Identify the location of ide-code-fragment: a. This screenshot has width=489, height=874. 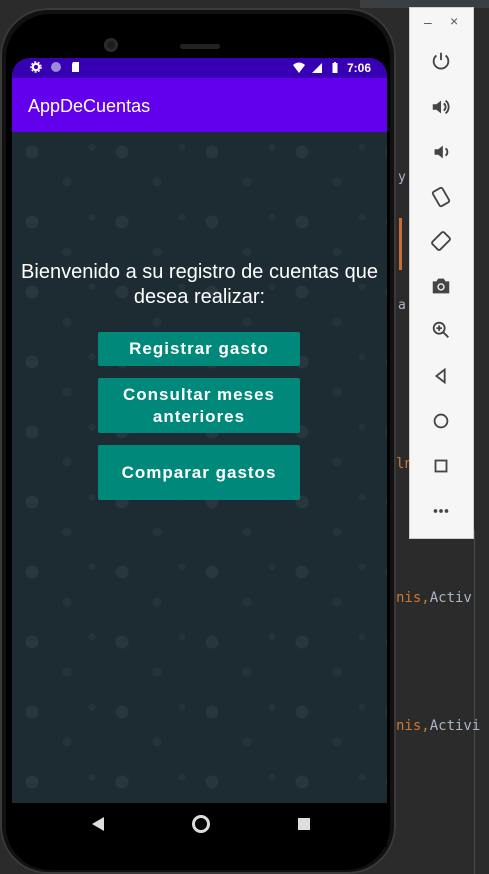
(402, 305).